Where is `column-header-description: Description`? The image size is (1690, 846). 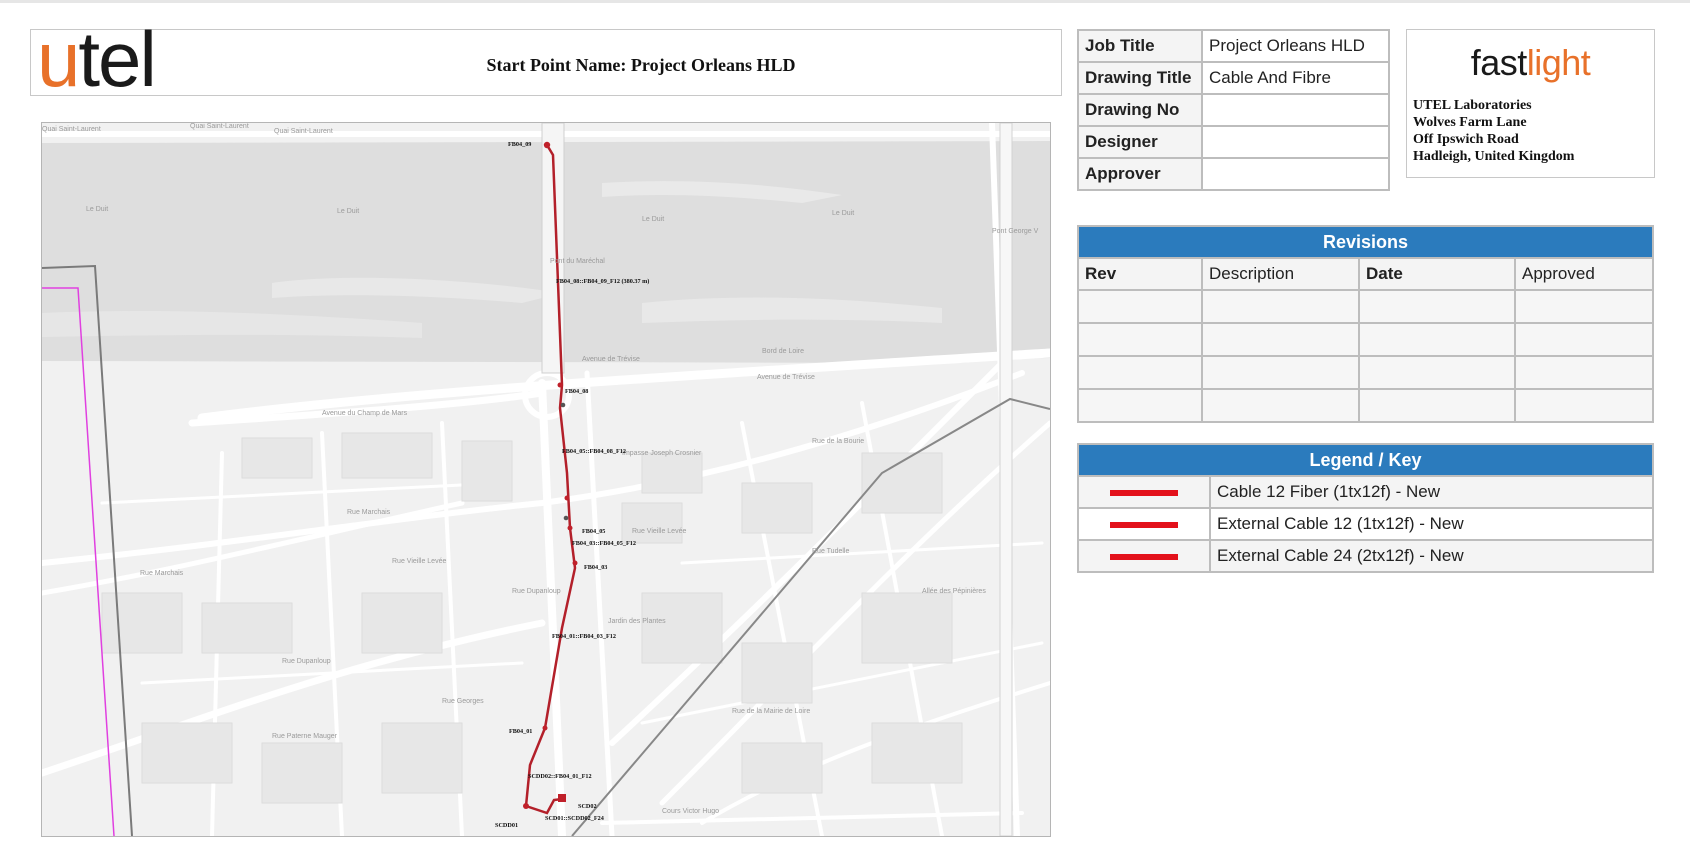
column-header-description: Description is located at coordinates (1280, 274).